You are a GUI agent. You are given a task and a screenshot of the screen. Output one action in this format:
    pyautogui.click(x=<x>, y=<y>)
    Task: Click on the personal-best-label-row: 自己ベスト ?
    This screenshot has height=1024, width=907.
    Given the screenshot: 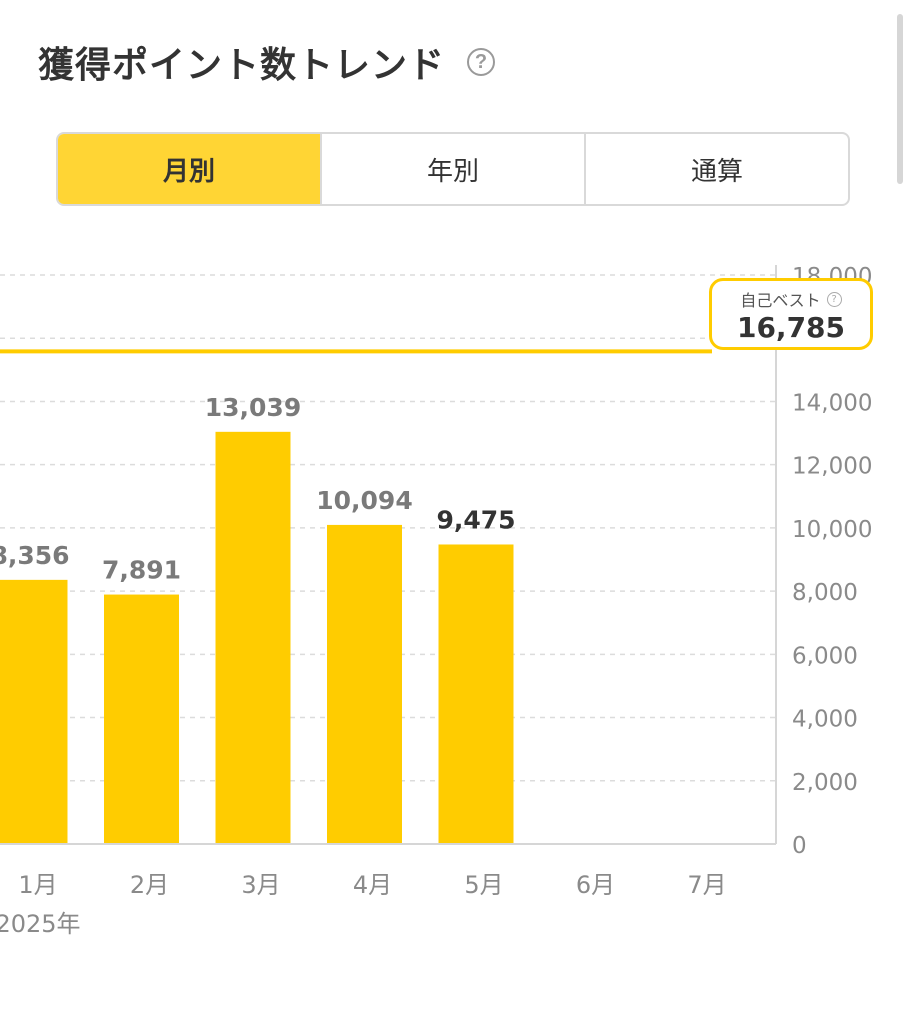 What is the action you would take?
    pyautogui.click(x=791, y=299)
    